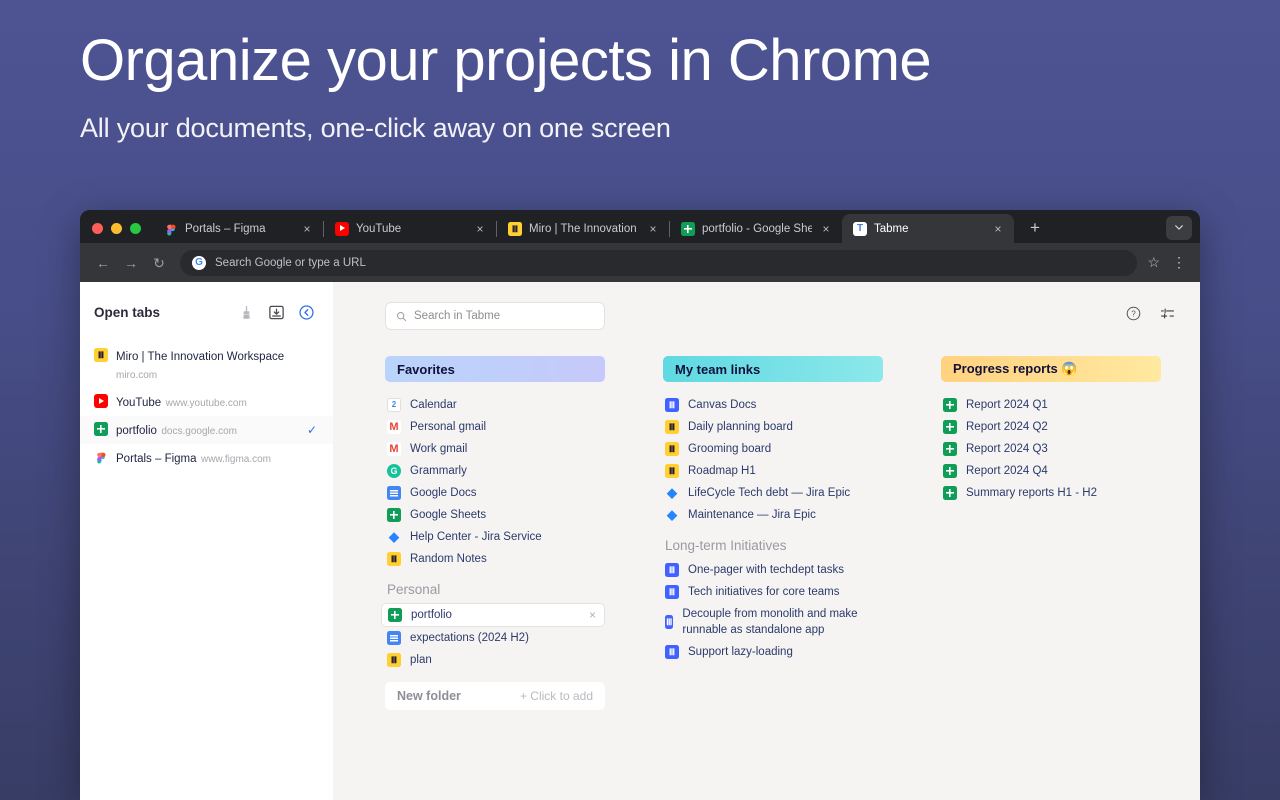  Describe the element at coordinates (773, 405) in the screenshot. I see `list-item: Ⅲ Canvas Docs` at that location.